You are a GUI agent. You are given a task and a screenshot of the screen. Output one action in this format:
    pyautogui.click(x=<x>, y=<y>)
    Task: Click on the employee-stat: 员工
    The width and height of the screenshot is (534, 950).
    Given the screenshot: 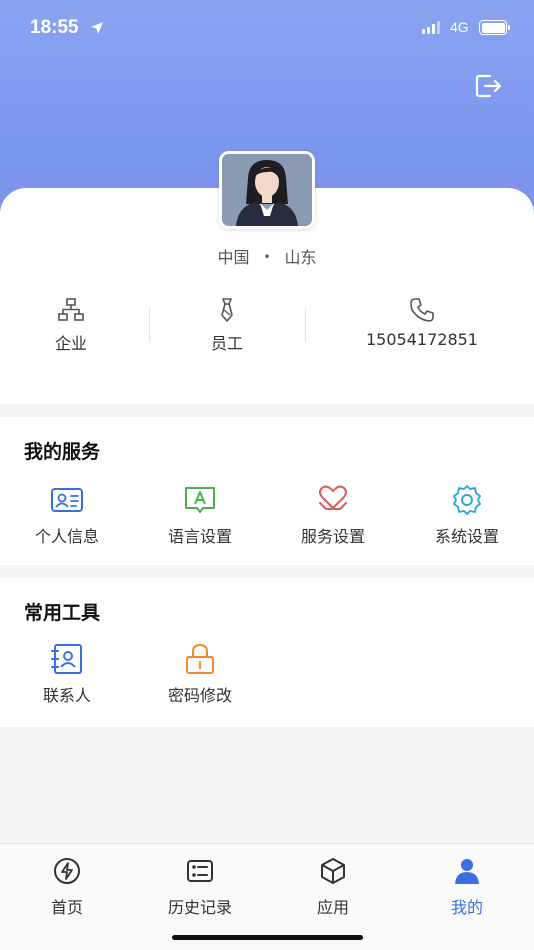 What is the action you would take?
    pyautogui.click(x=227, y=325)
    